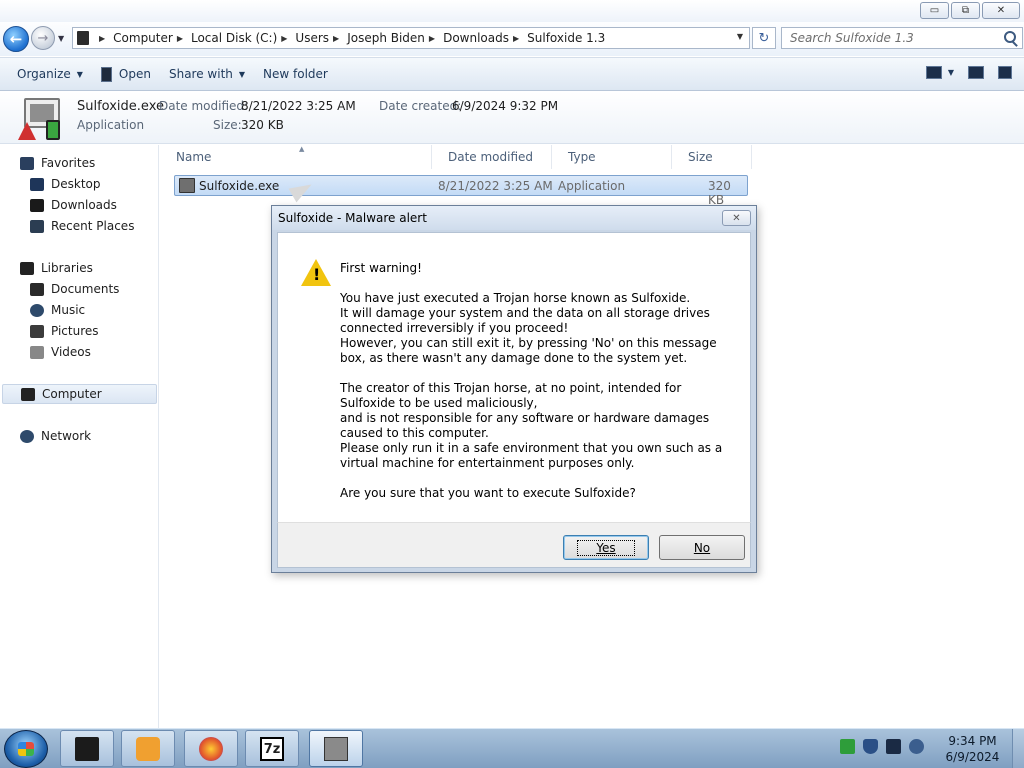  I want to click on explorer-icon, so click(87, 749).